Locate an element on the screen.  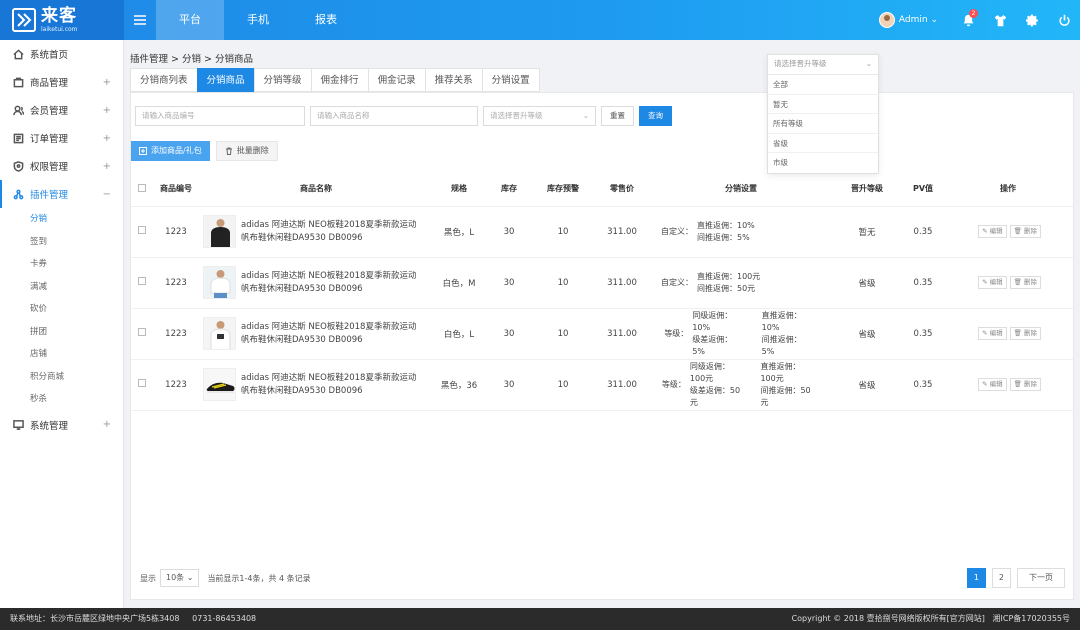
top-nav-mobile: 手机 is located at coordinates (258, 20).